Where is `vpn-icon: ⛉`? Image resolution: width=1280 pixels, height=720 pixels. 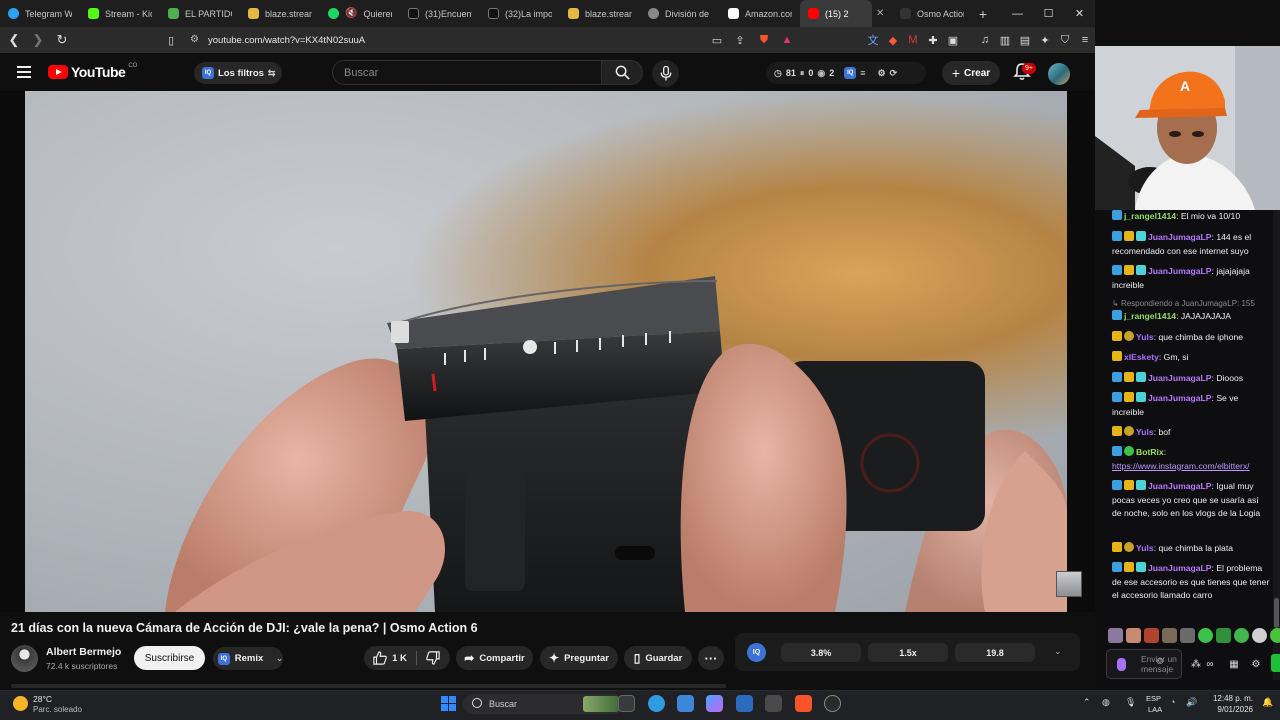 vpn-icon: ⛉ is located at coordinates (1065, 40).